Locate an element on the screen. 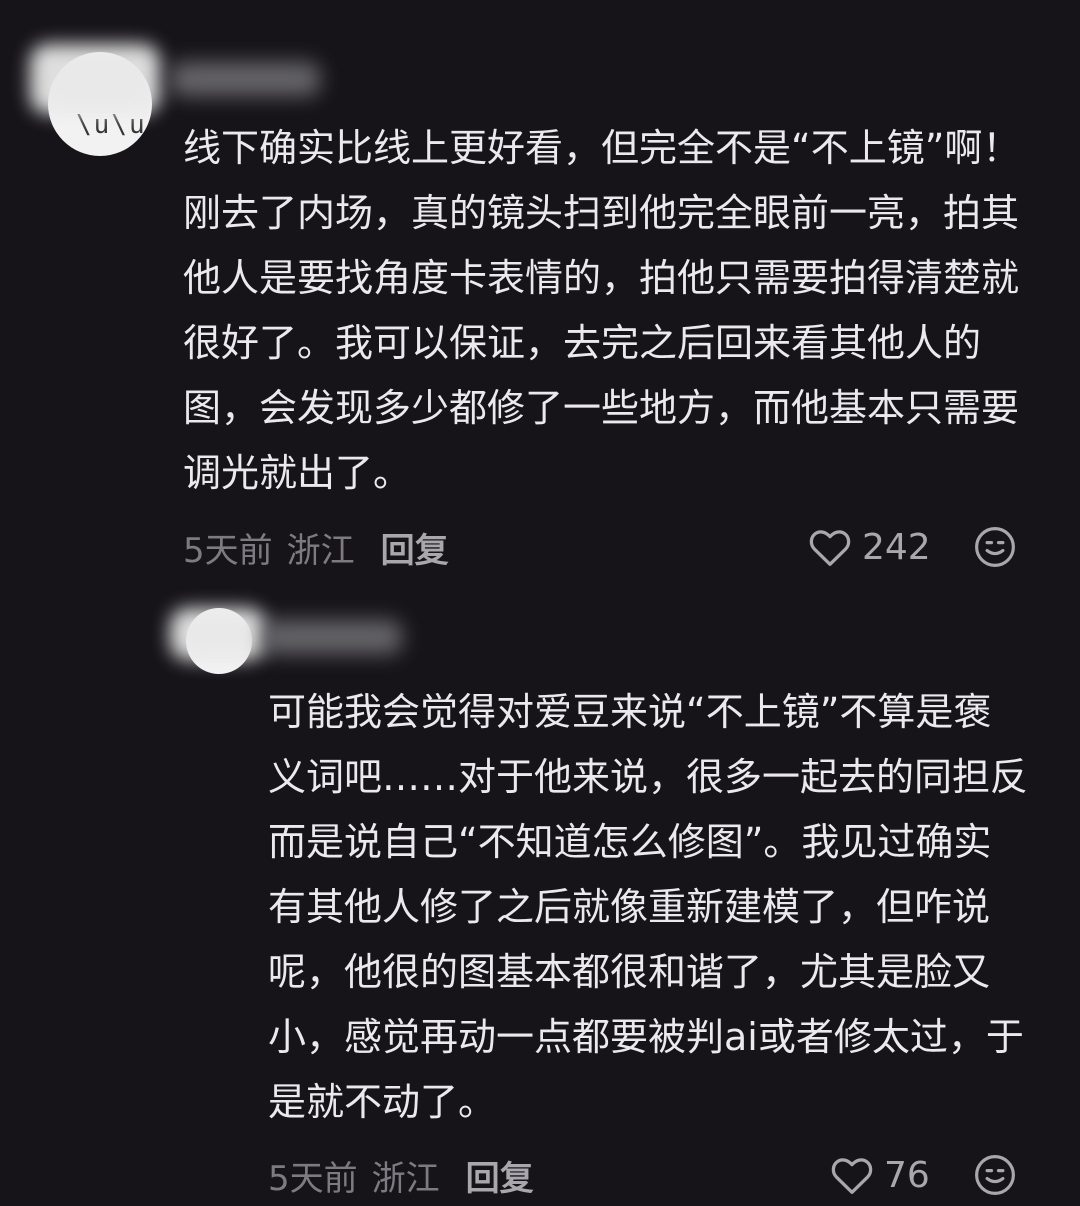  like-count: 76 is located at coordinates (907, 1175).